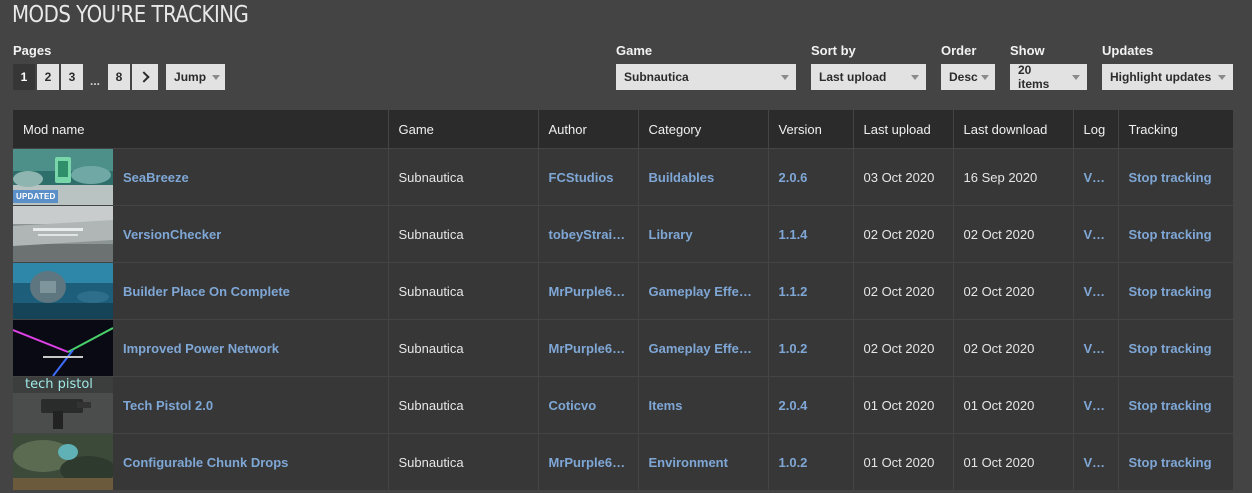 This screenshot has height=493, width=1252. What do you see at coordinates (130, 15) in the screenshot?
I see `page-title: MODS YOU'RE TRACKING` at bounding box center [130, 15].